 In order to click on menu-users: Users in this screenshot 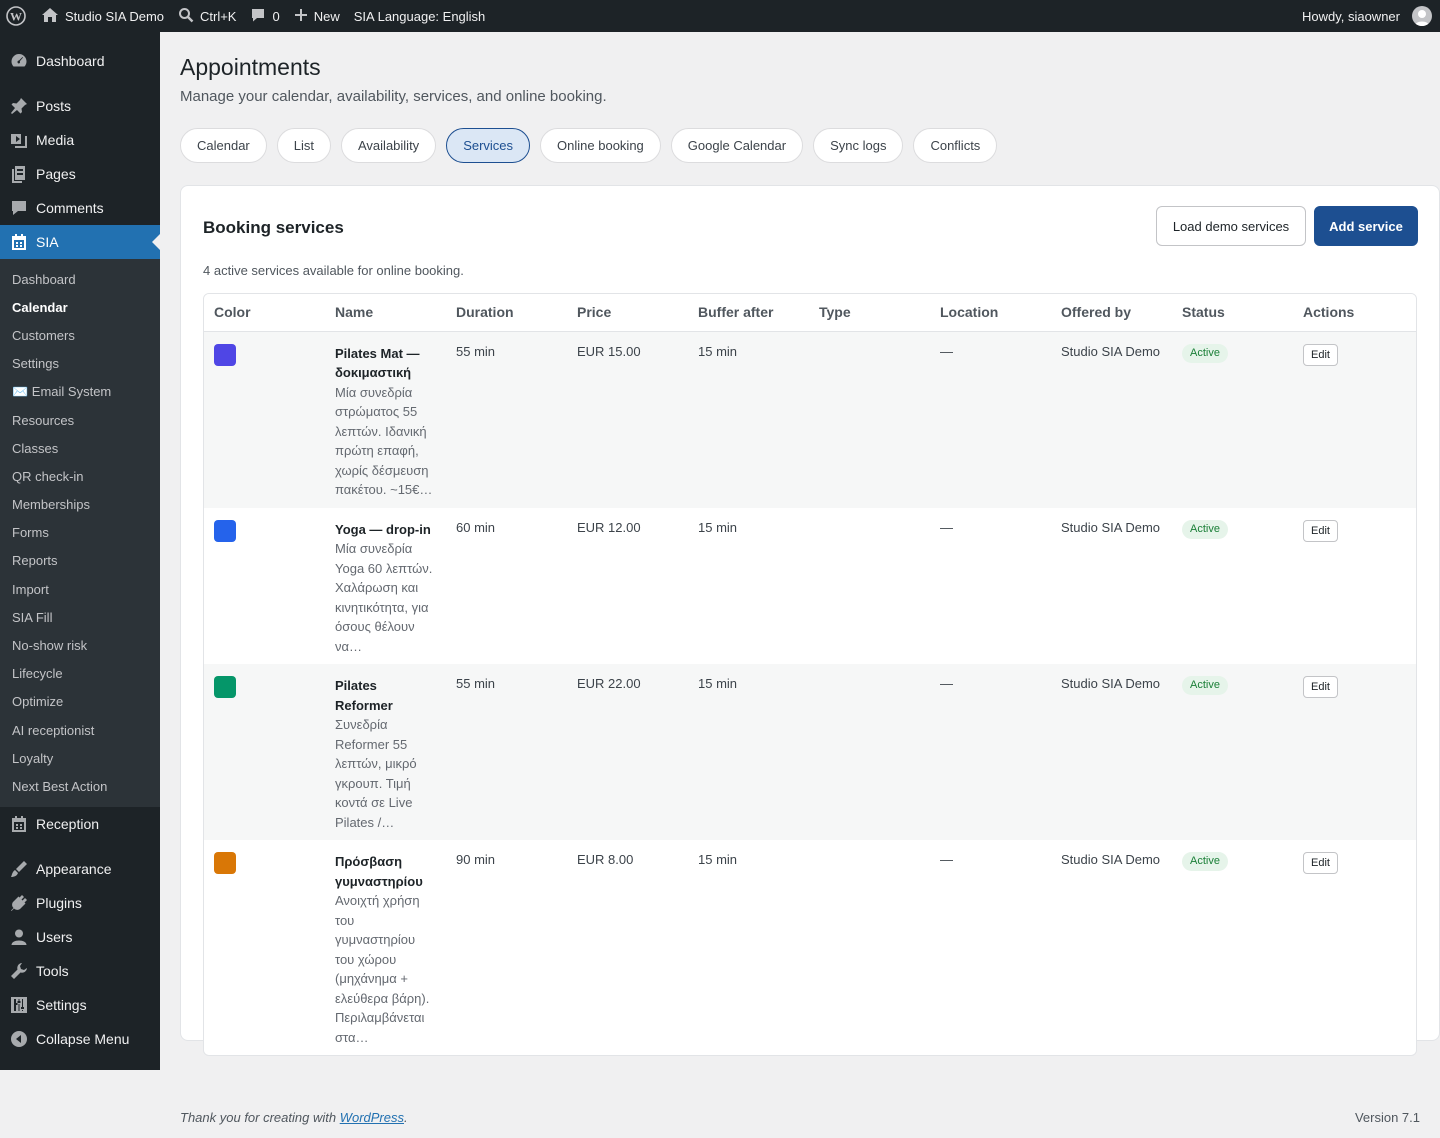, I will do `click(80, 937)`.